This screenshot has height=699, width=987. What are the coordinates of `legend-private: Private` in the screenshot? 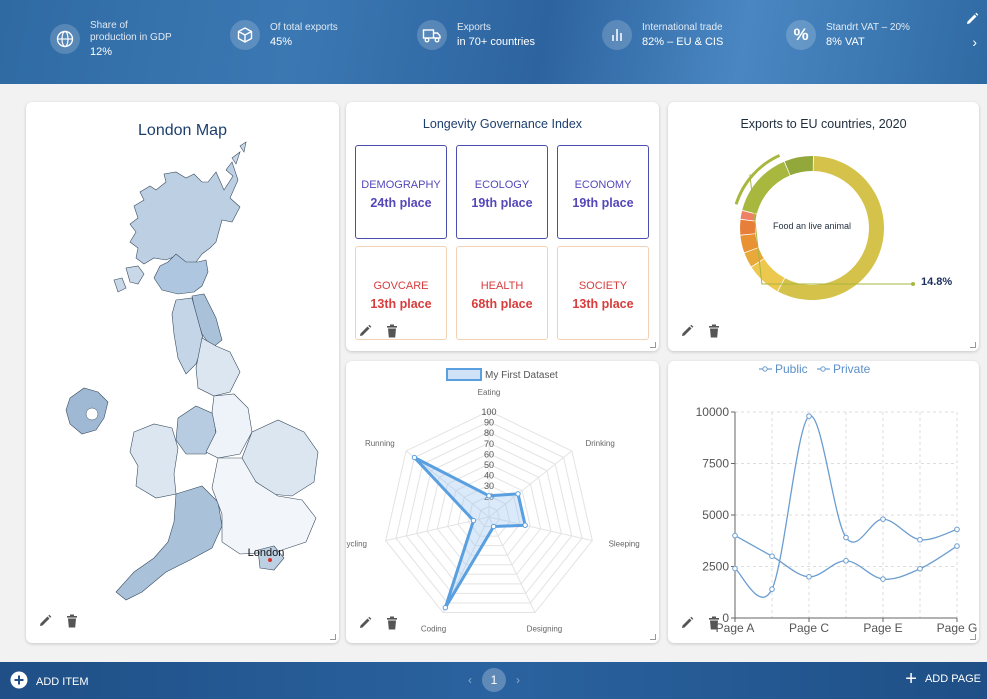 It's located at (844, 369).